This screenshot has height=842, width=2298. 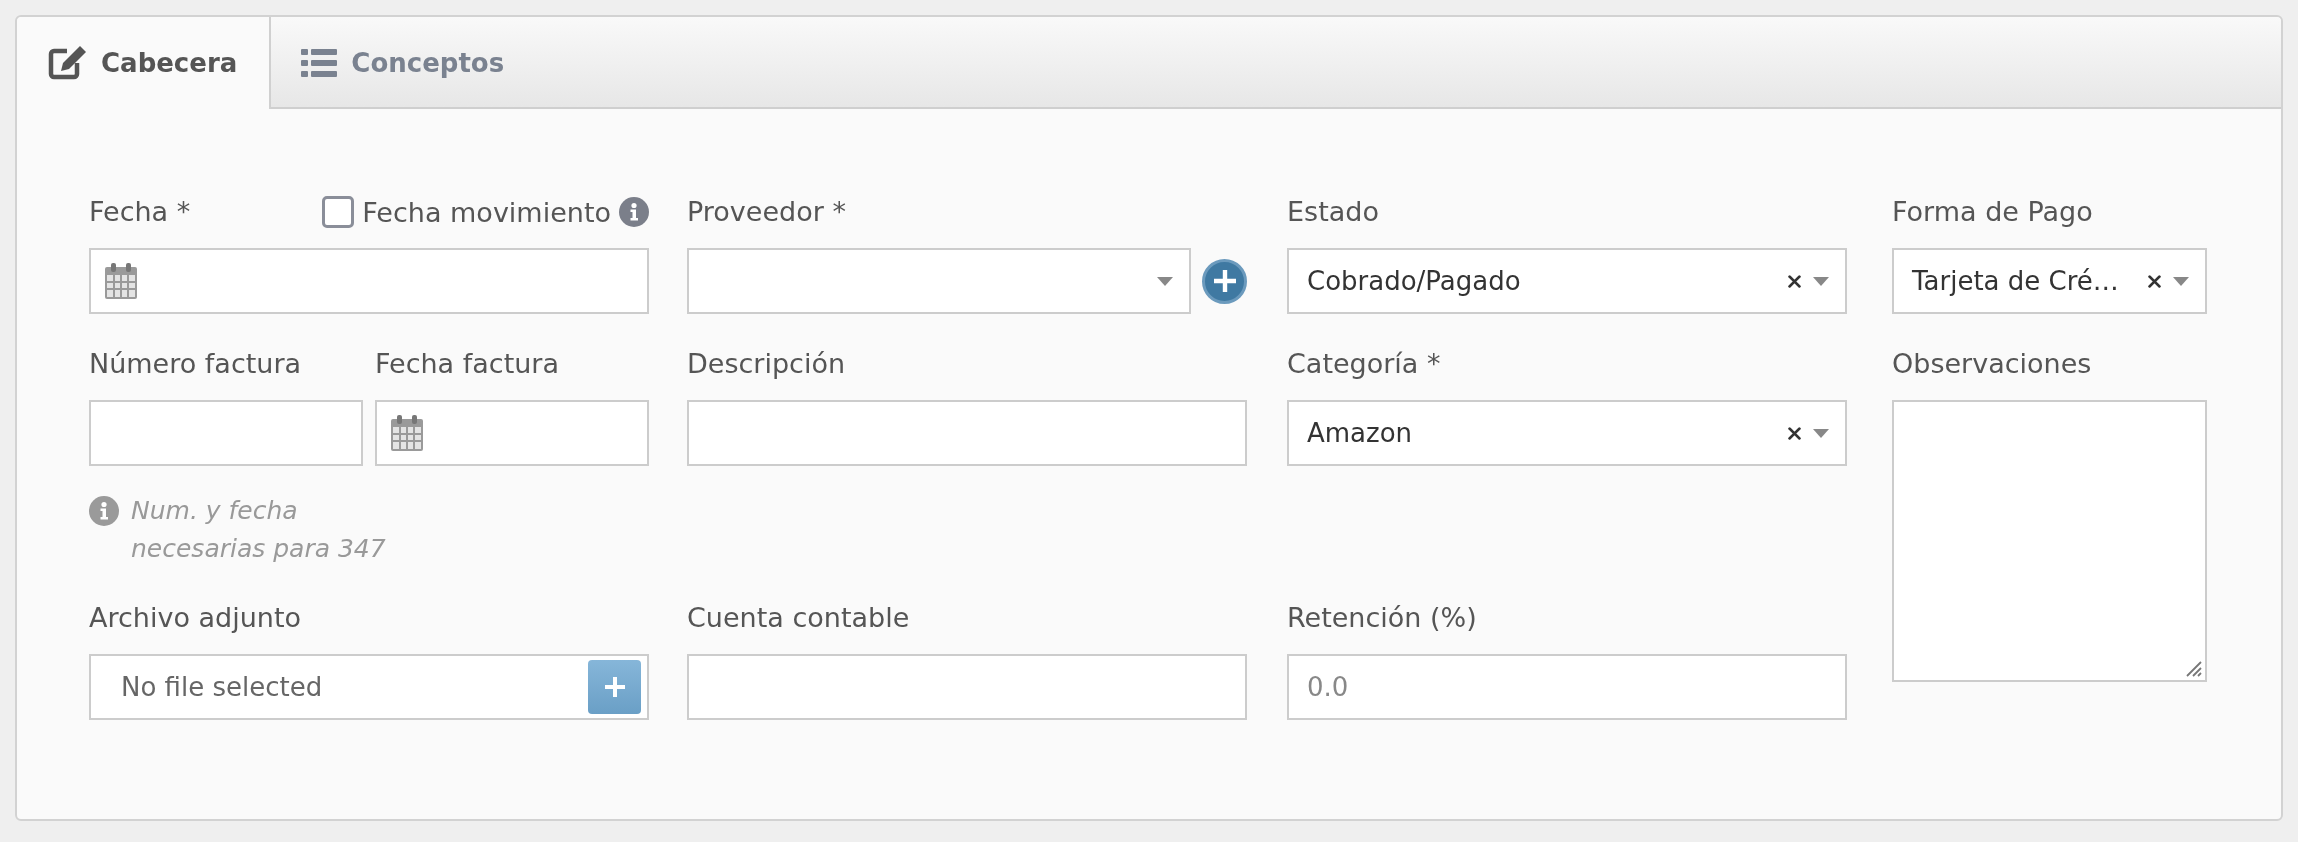 I want to click on field-label: Observaciones, so click(x=1992, y=364).